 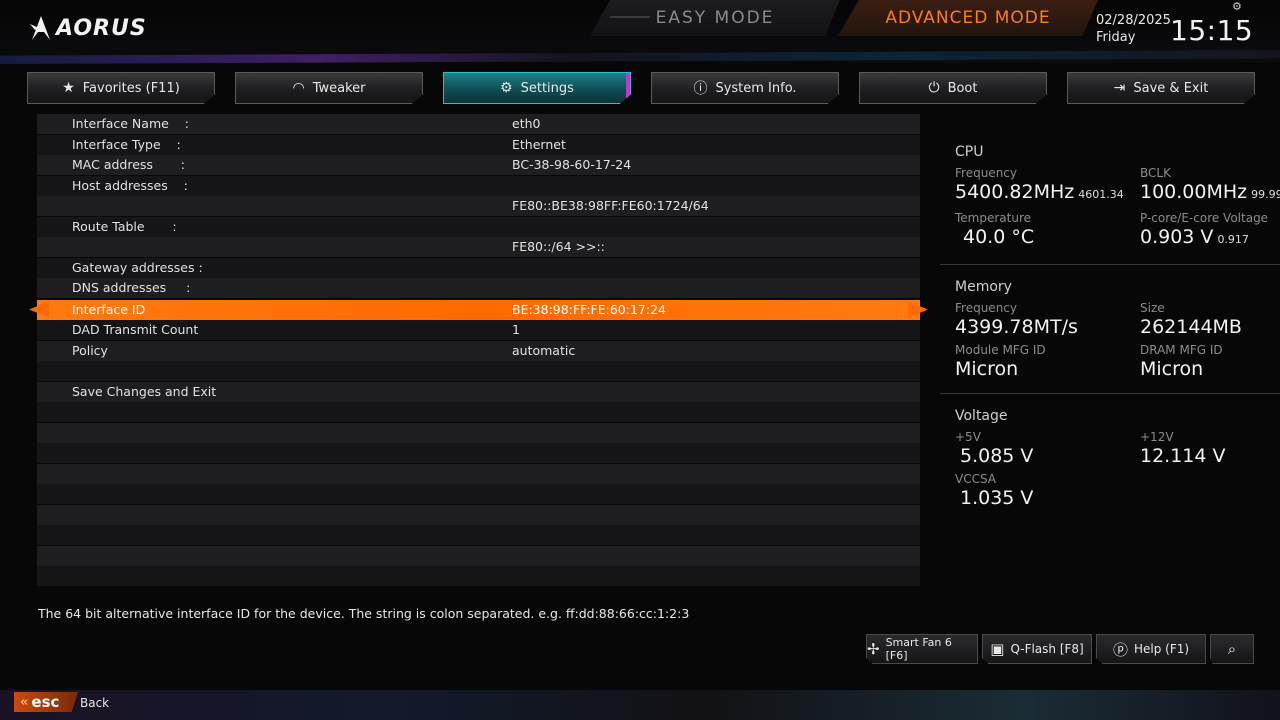 I want to click on voltage-vccsa: VCCSA 1.035 V, so click(x=1047, y=491).